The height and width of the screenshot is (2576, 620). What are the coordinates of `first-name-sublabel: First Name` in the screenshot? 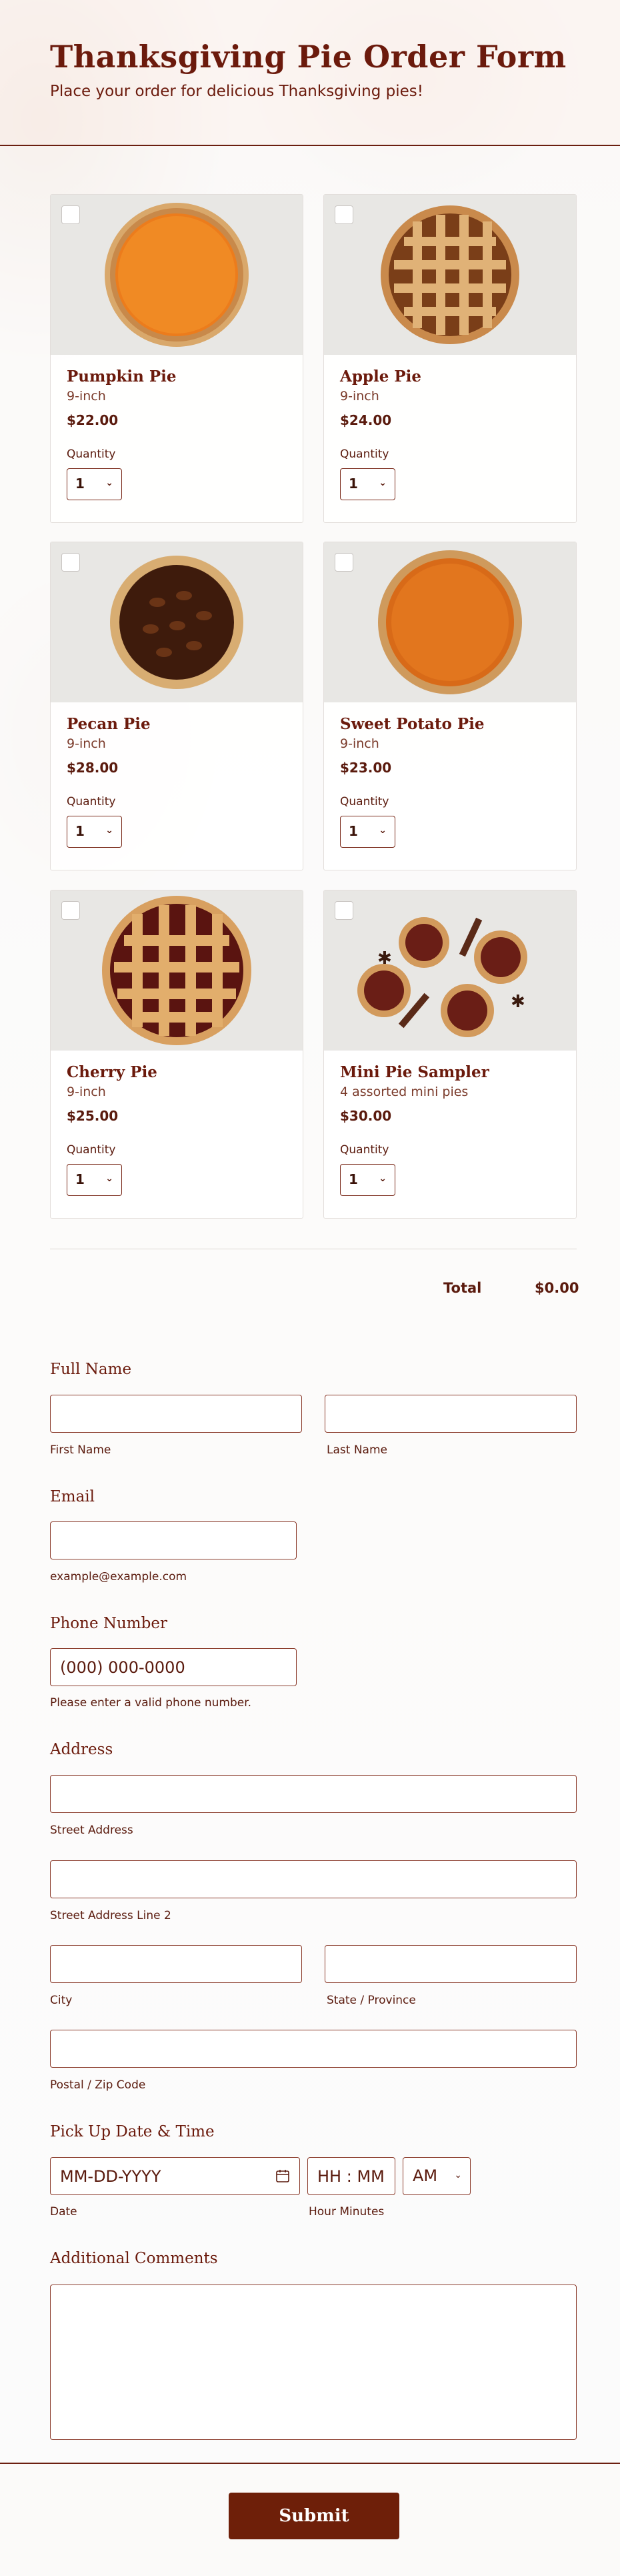 It's located at (80, 1450).